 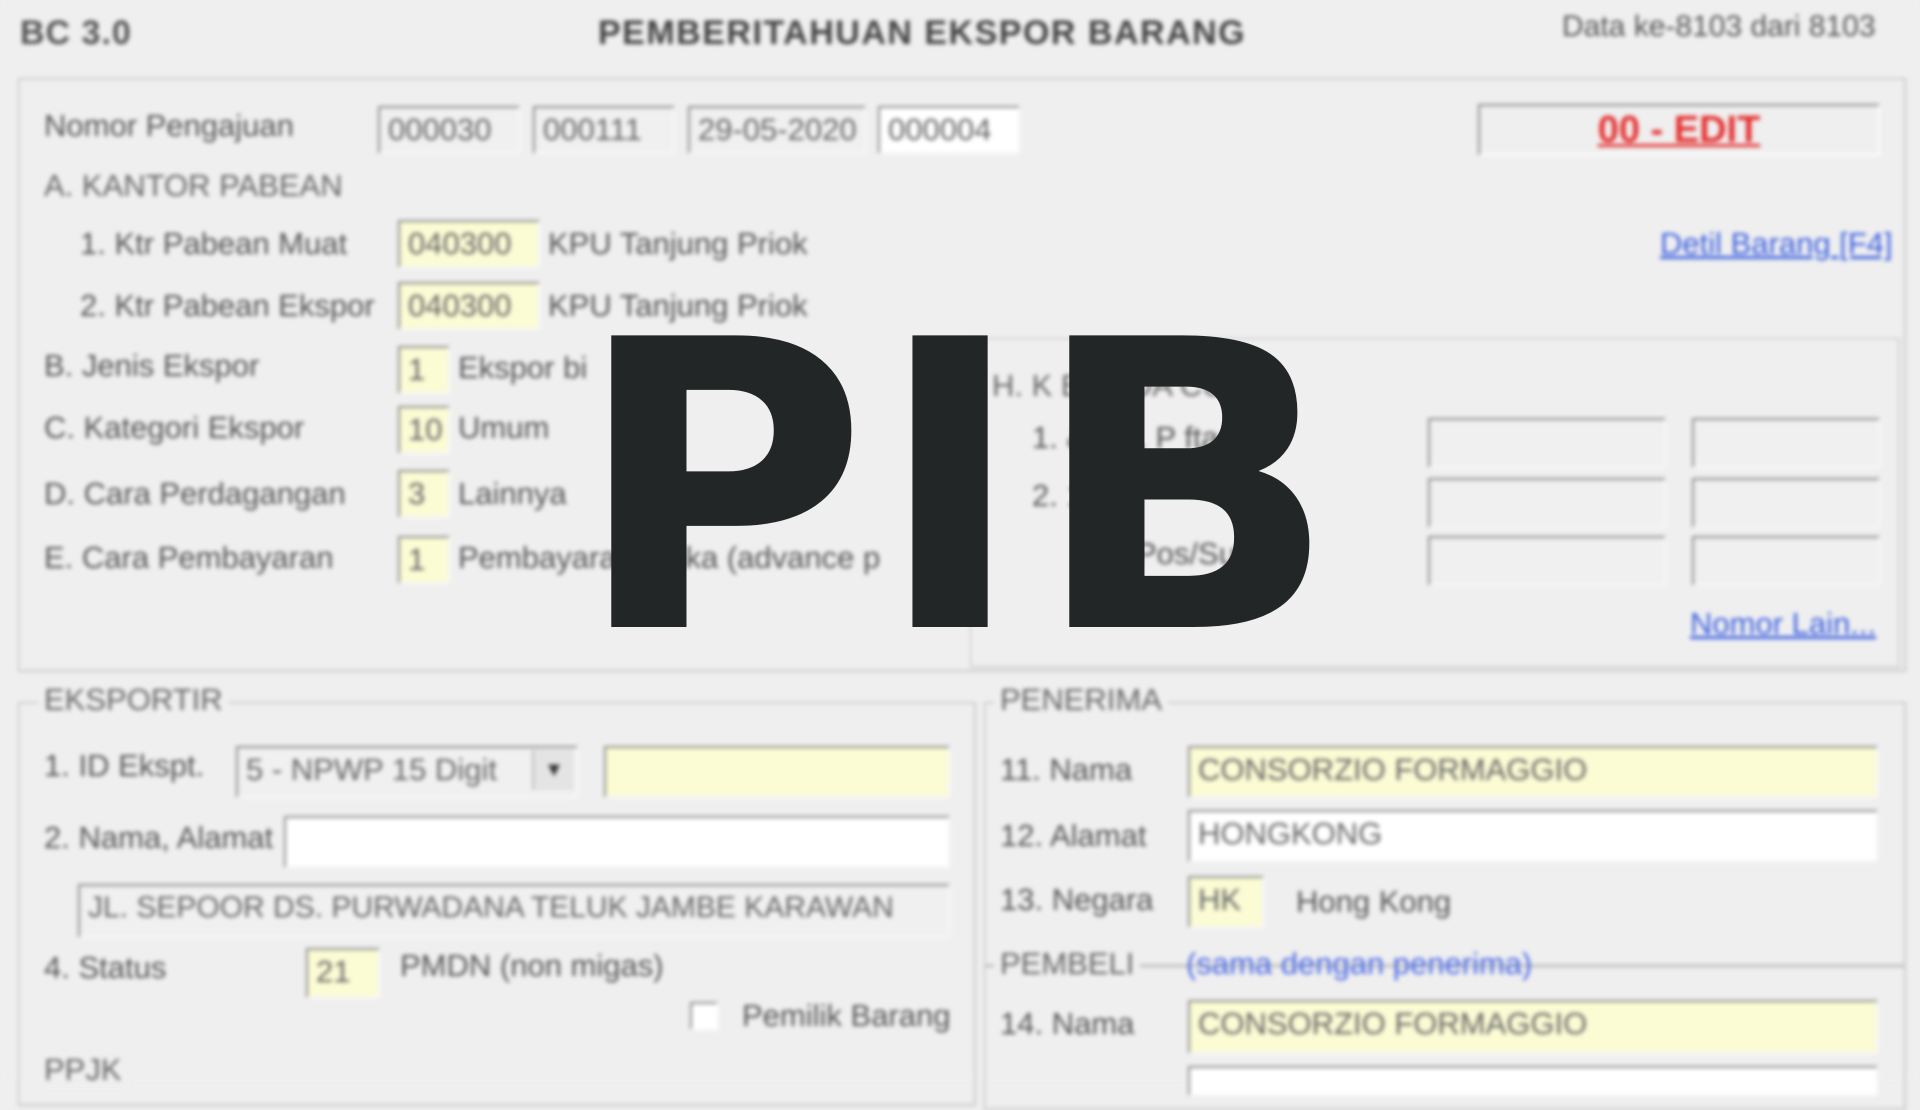 I want to click on status-desc: PMDN (non migas), so click(x=532, y=965).